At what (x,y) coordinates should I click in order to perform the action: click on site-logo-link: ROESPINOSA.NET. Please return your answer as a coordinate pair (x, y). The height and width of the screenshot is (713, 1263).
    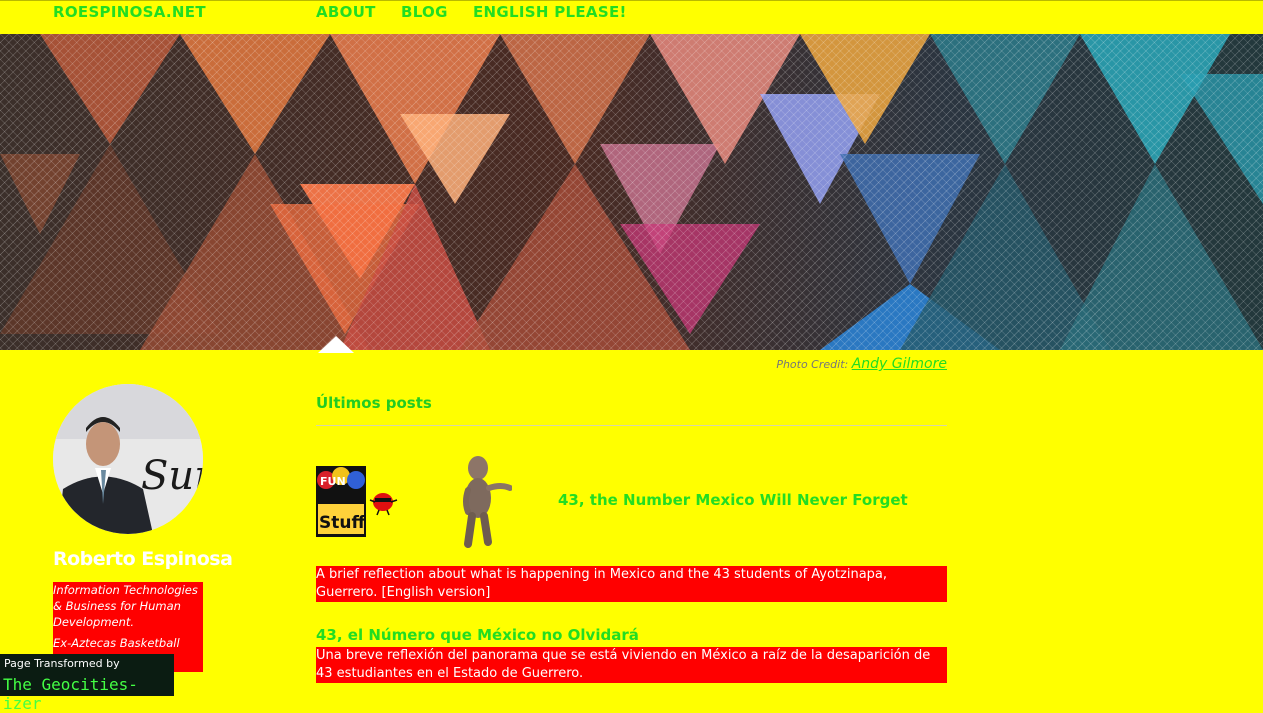
    Looking at the image, I should click on (129, 12).